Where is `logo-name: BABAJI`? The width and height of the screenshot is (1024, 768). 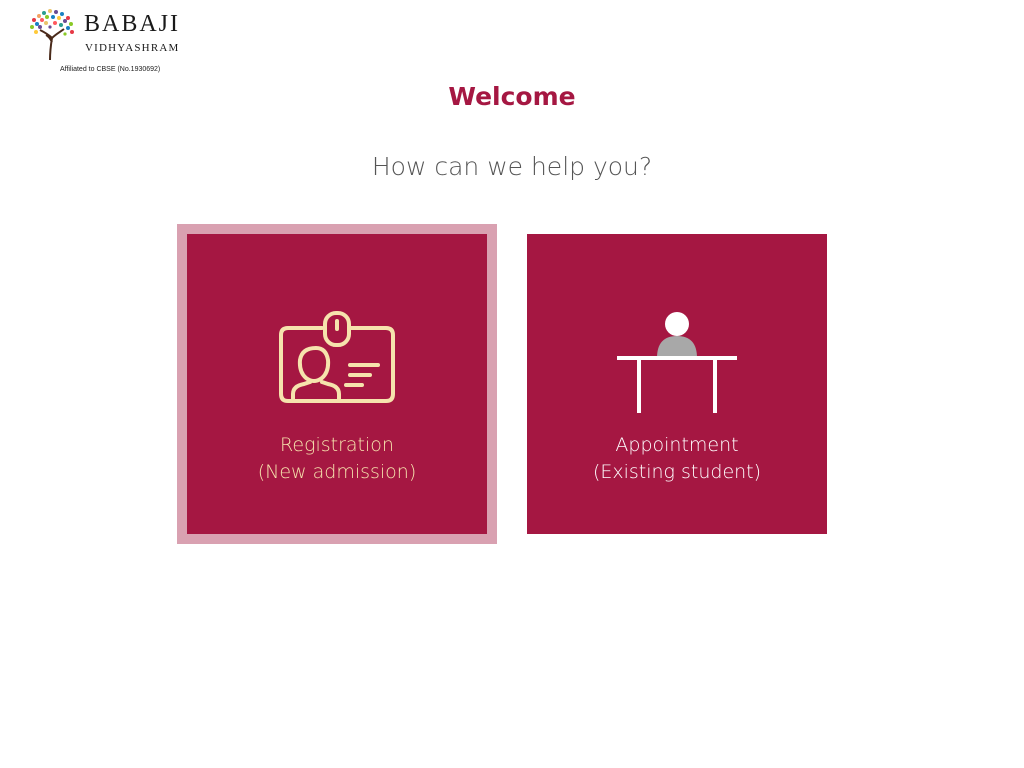
logo-name: BABAJI is located at coordinates (132, 24).